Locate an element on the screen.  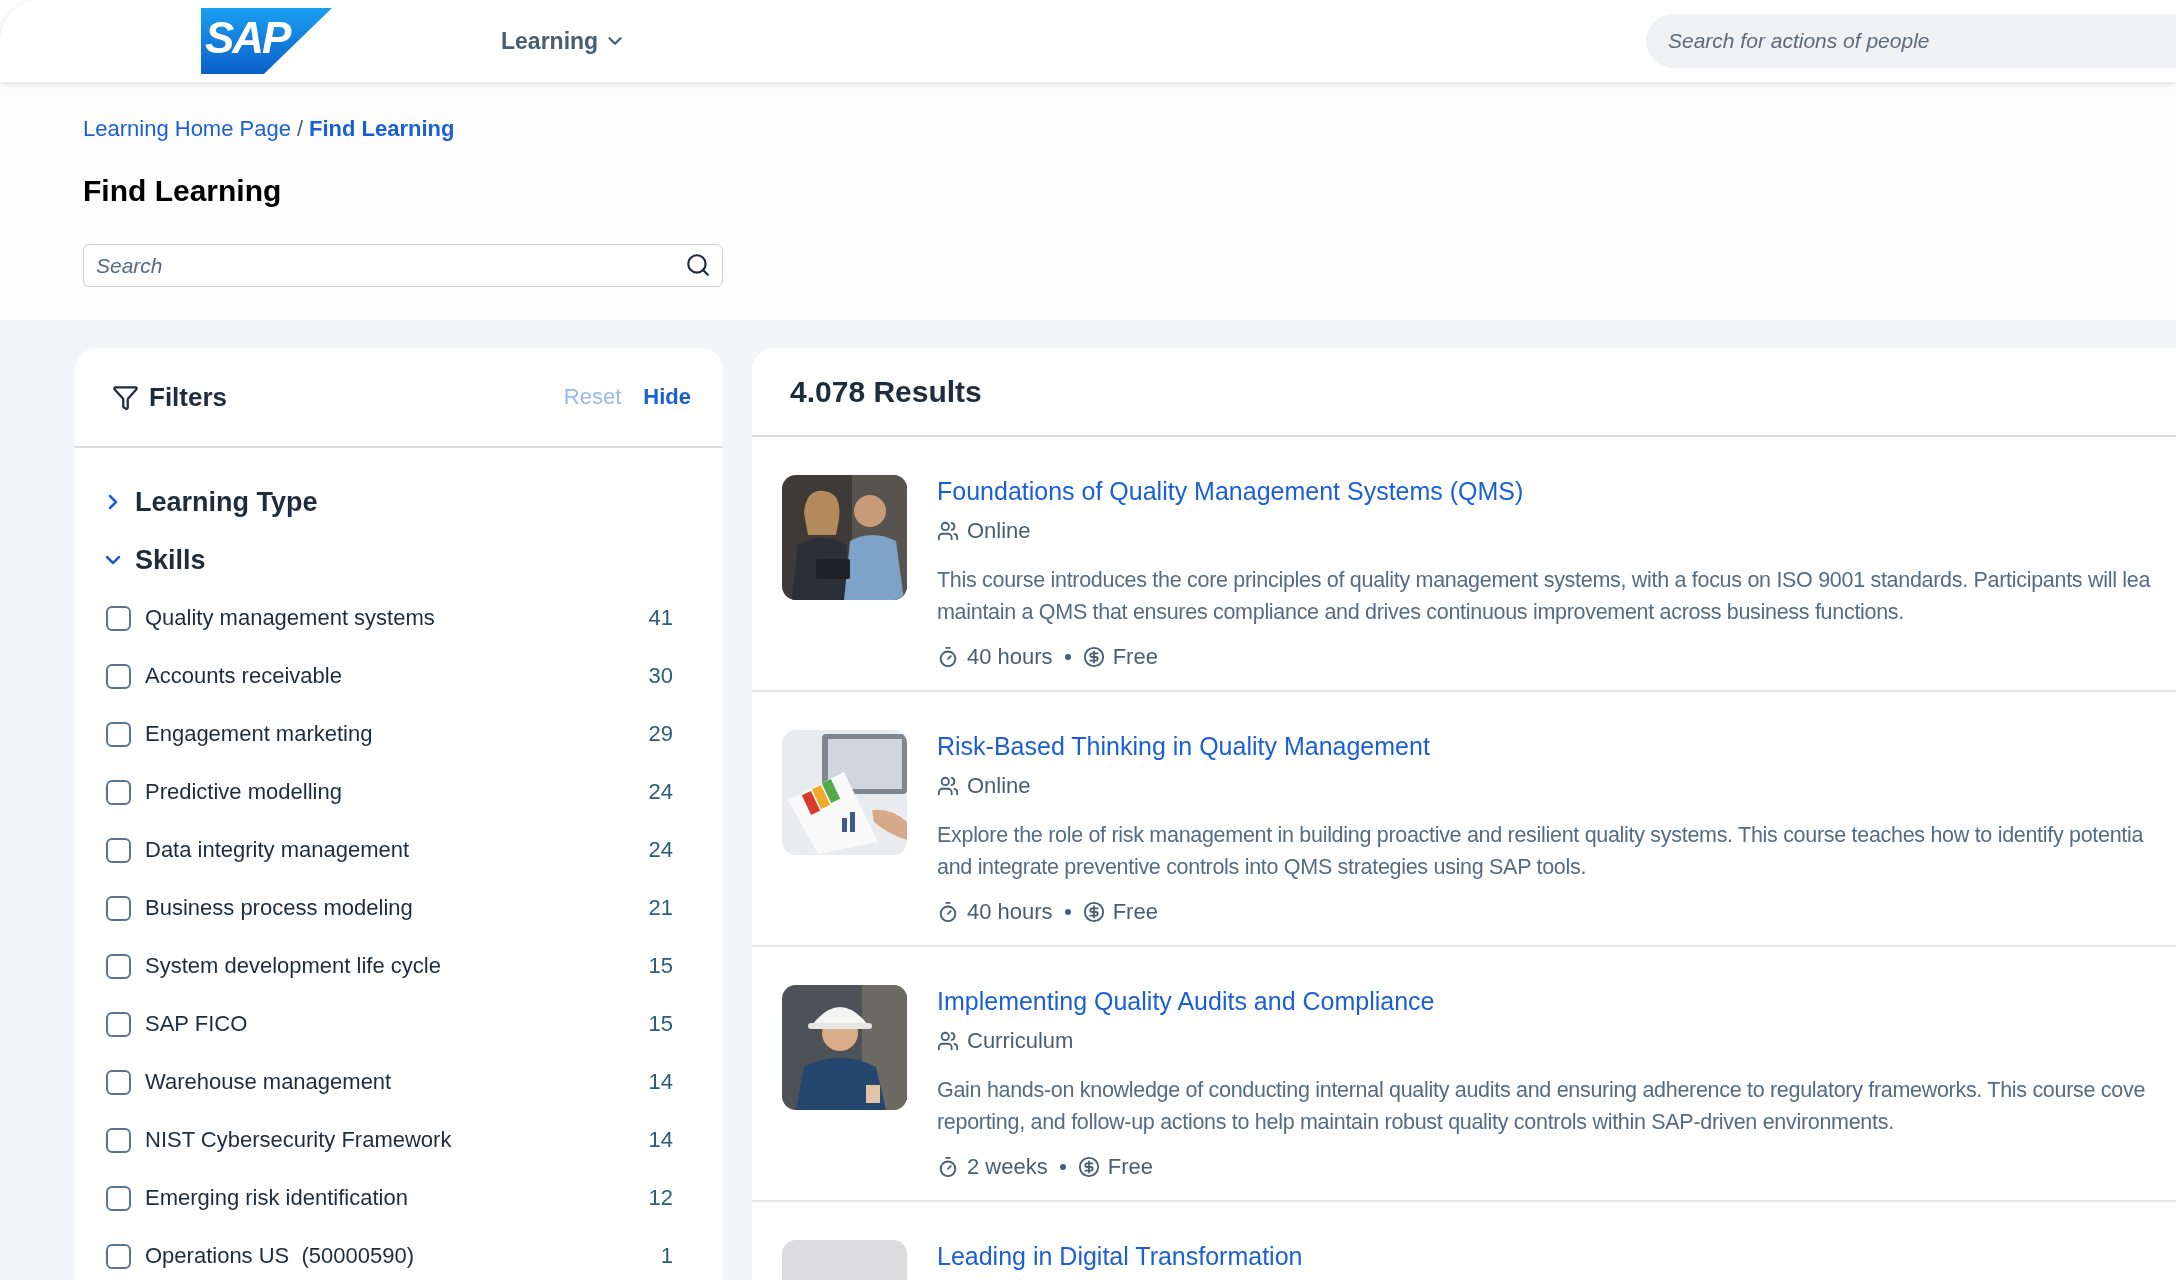
option-label: Predictive modelling is located at coordinates (243, 792).